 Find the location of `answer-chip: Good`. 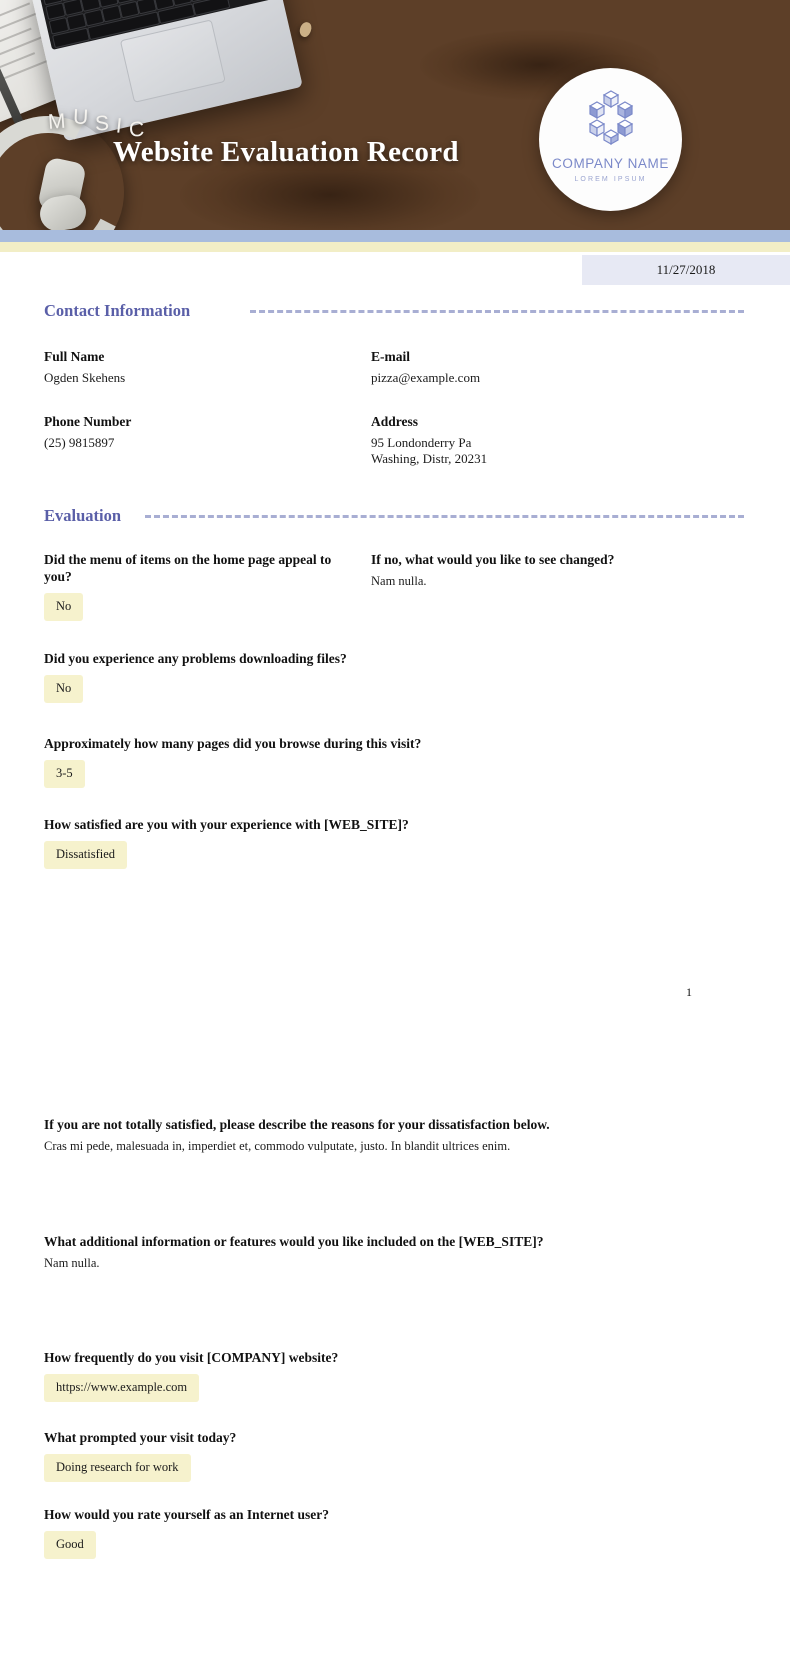

answer-chip: Good is located at coordinates (70, 1545).